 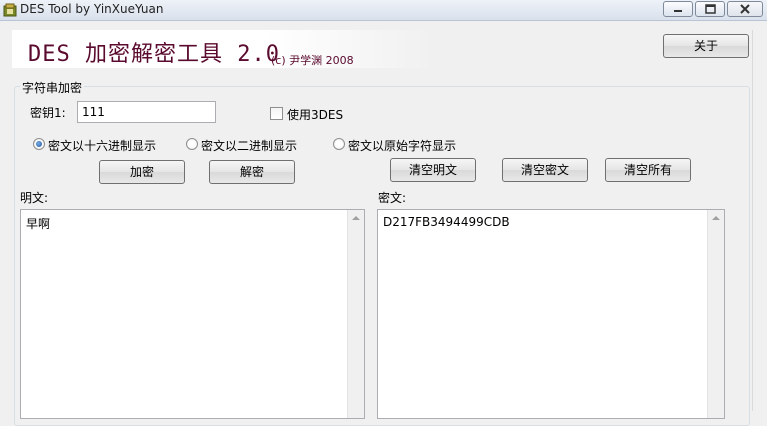 I want to click on plaintext-content: 早啊, so click(x=38, y=224).